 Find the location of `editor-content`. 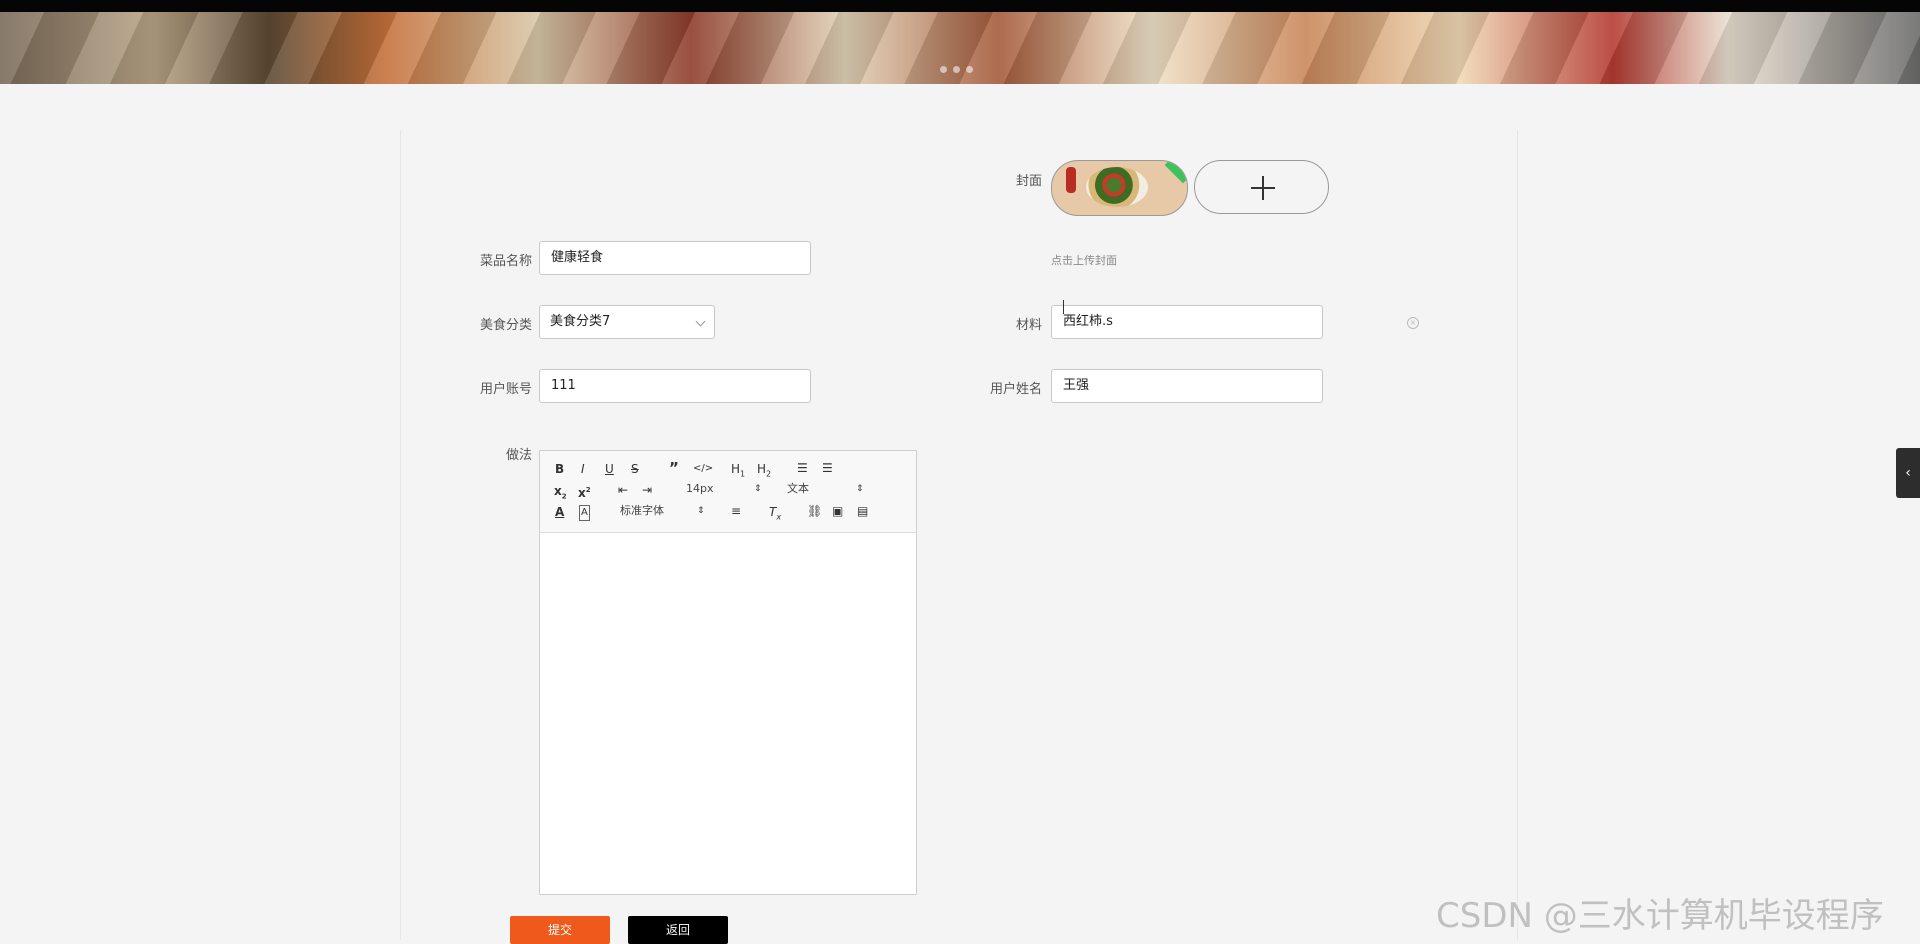

editor-content is located at coordinates (728, 713).